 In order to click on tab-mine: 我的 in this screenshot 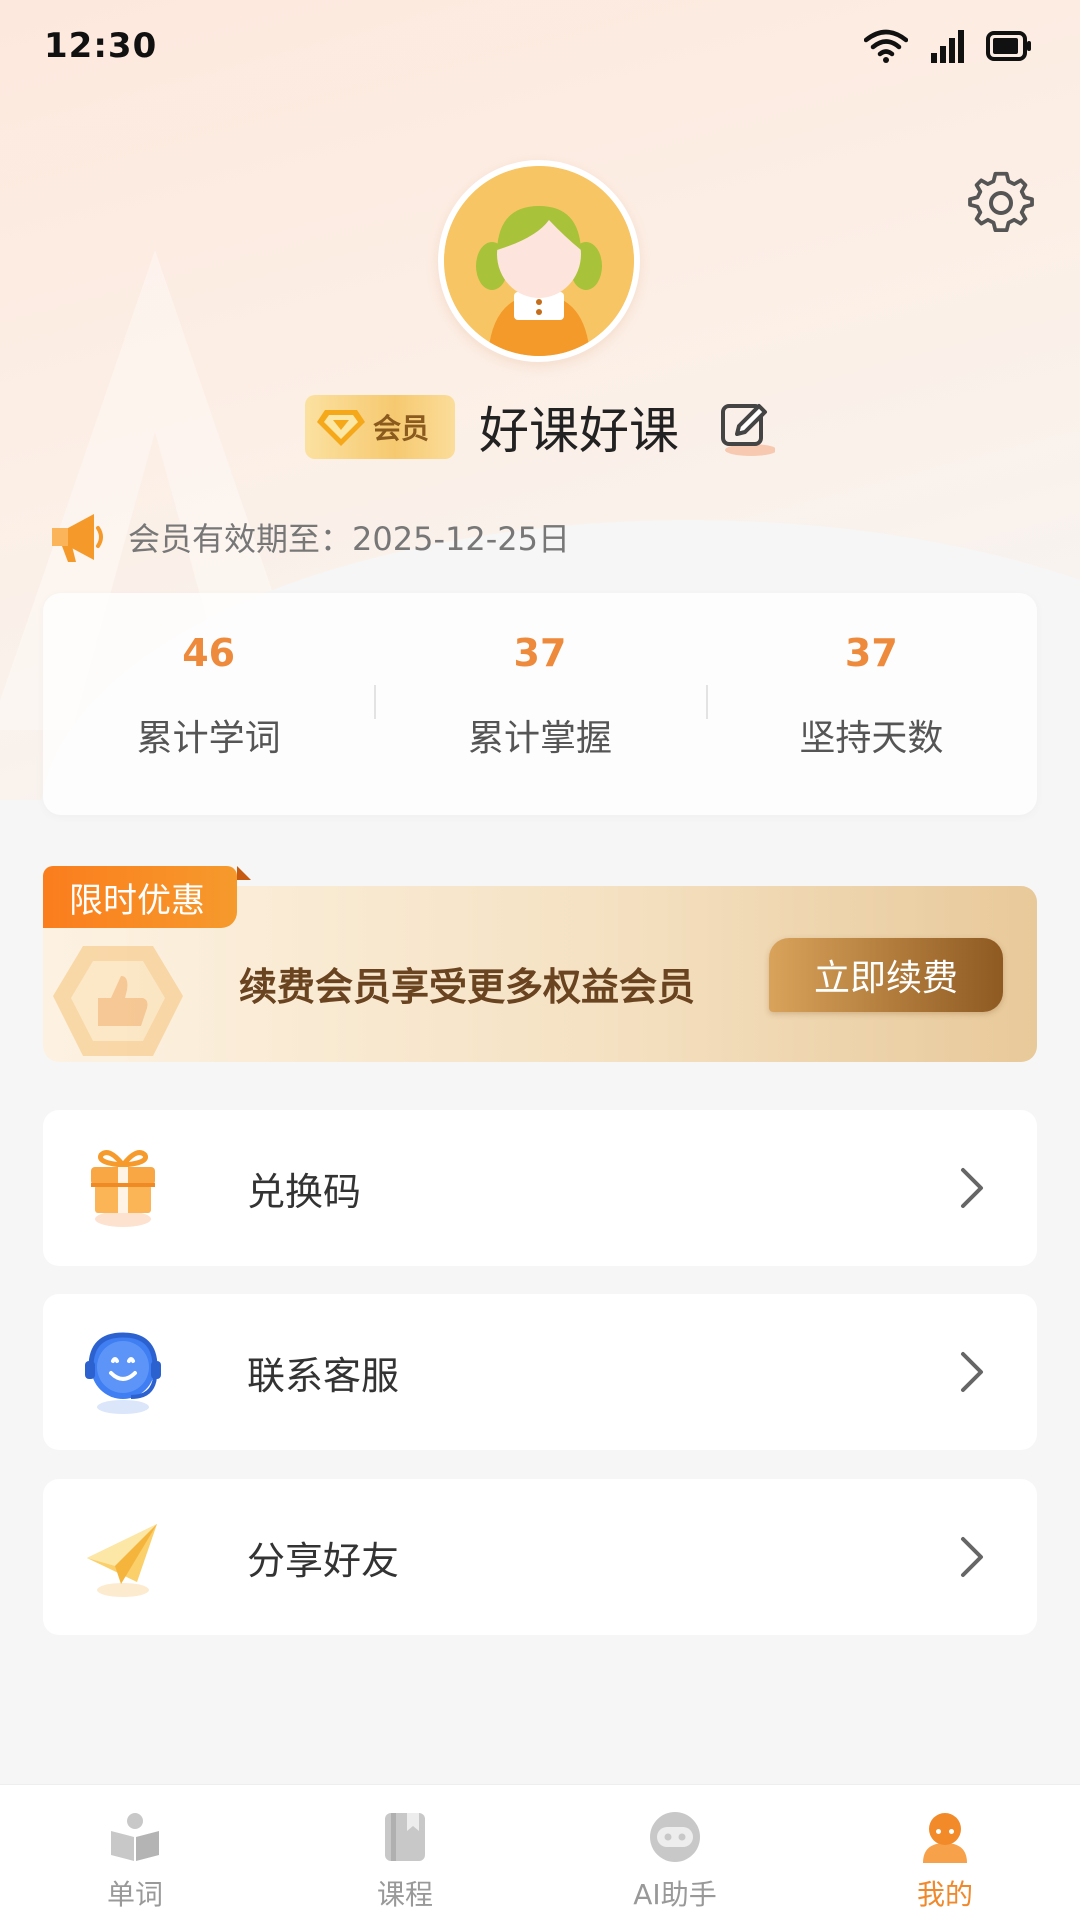, I will do `click(945, 1852)`.